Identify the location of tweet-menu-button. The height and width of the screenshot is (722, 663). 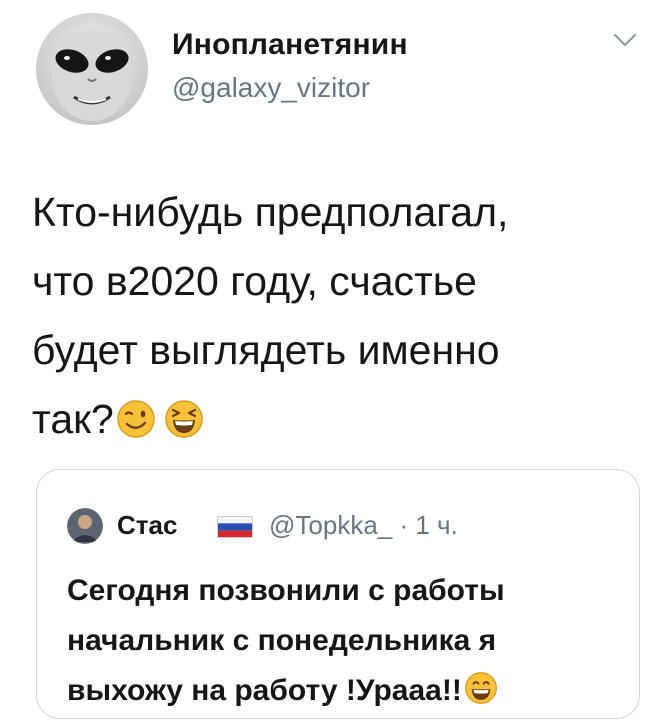
(625, 40).